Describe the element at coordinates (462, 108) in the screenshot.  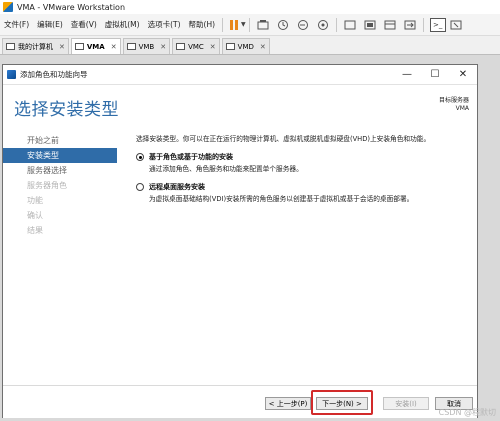
I see `destination-value: VMA` at that location.